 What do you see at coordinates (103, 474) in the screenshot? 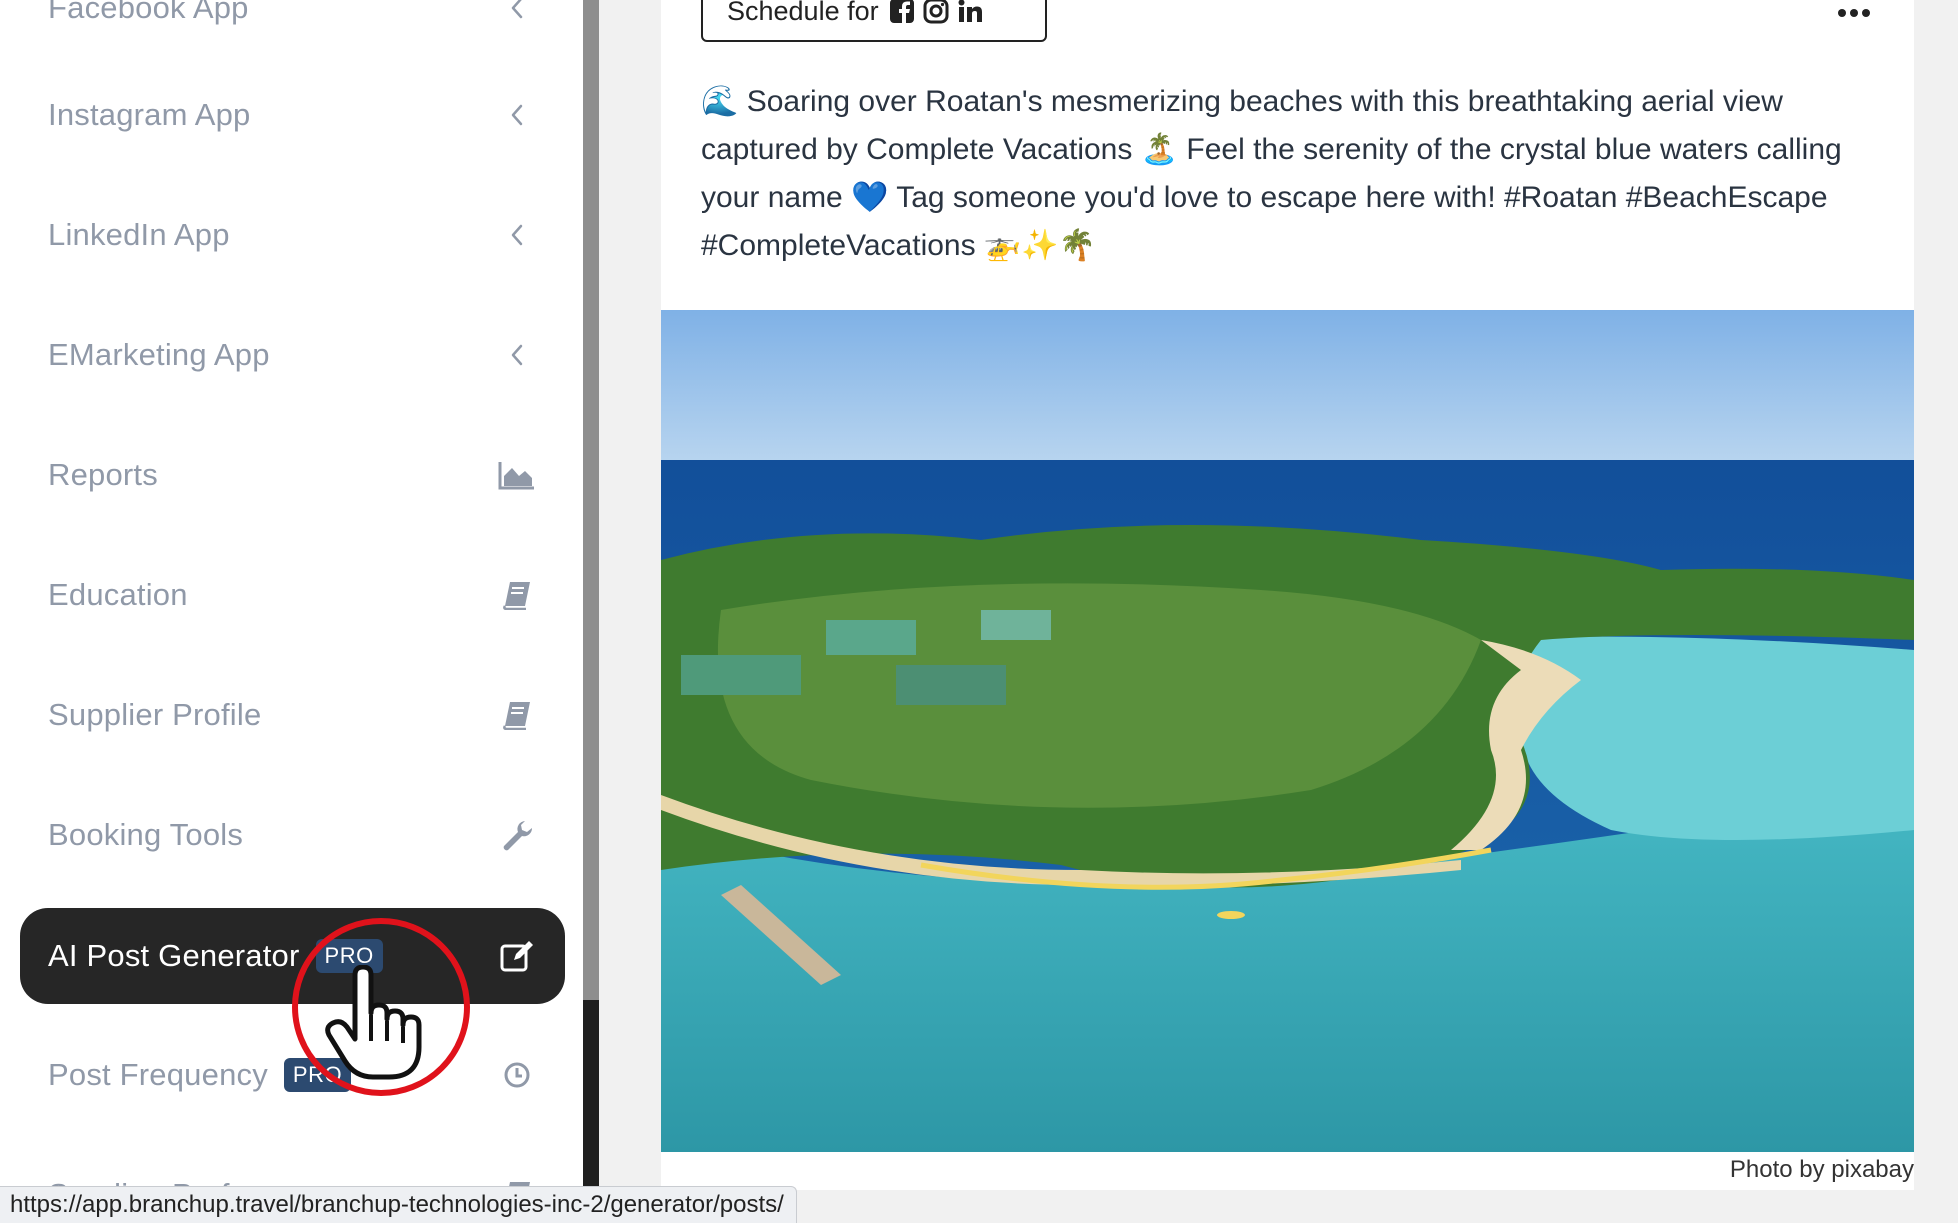
I see `sidebar-item-label: Reports` at bounding box center [103, 474].